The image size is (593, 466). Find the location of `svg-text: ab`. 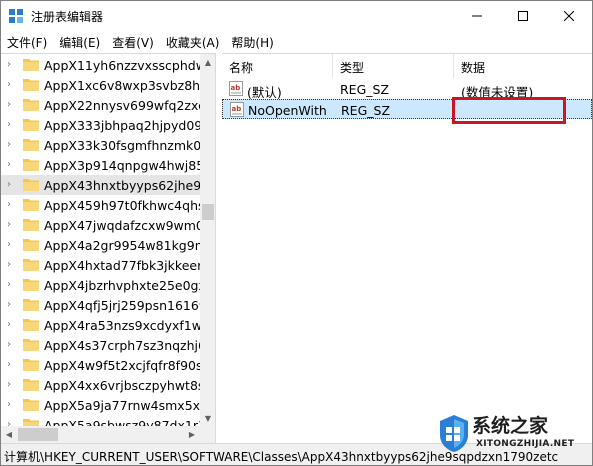

svg-text: ab is located at coordinates (236, 88).